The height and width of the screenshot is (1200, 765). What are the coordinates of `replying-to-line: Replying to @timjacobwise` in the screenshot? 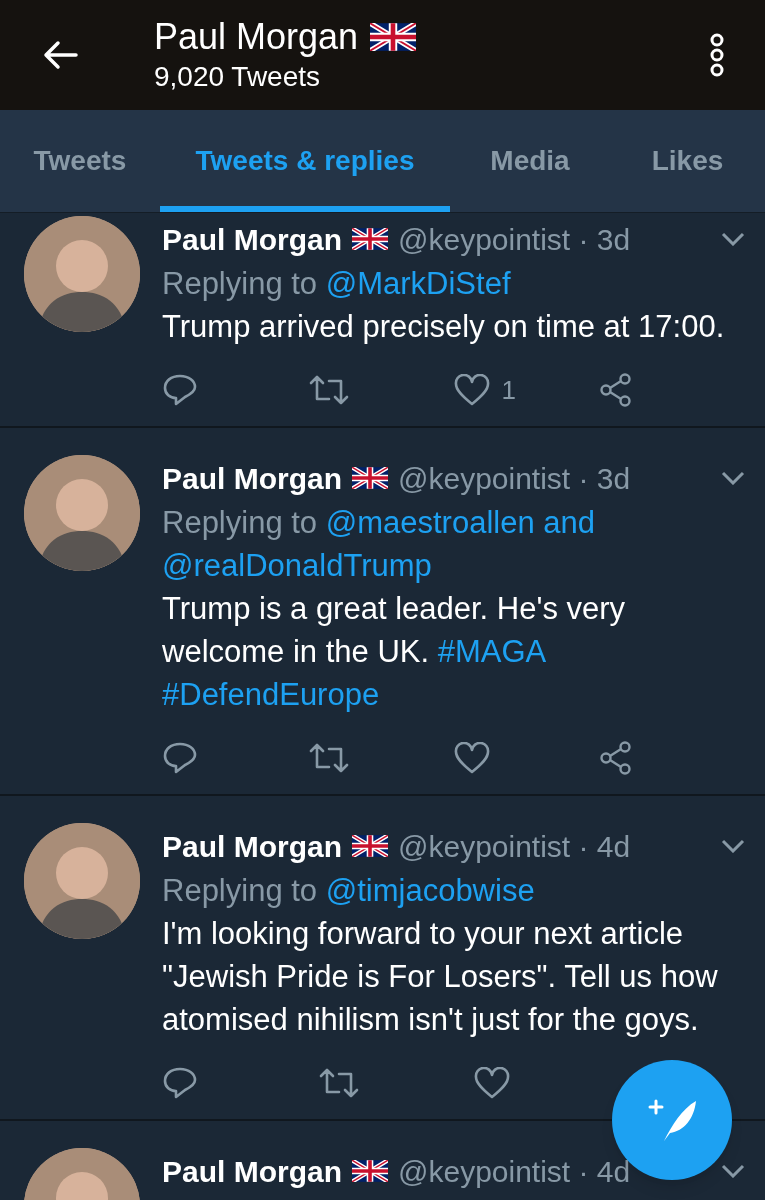 It's located at (349, 891).